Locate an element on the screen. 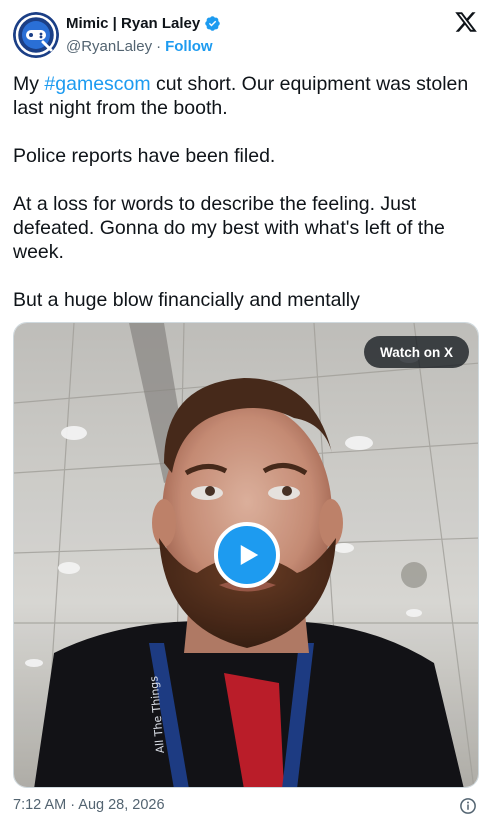  tweet-timestamp: 7:12 AM · Aug 28, 2026 is located at coordinates (89, 805).